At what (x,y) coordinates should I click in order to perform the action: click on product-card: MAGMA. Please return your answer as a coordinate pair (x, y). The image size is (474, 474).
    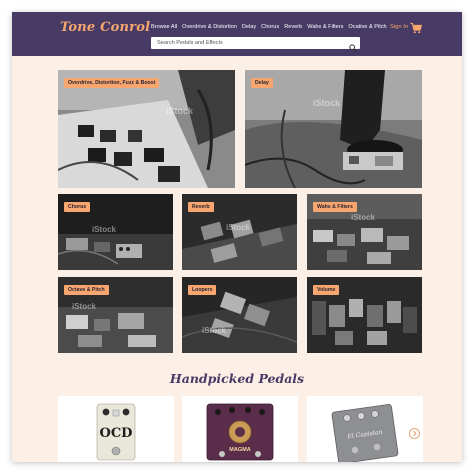
    Looking at the image, I should click on (240, 429).